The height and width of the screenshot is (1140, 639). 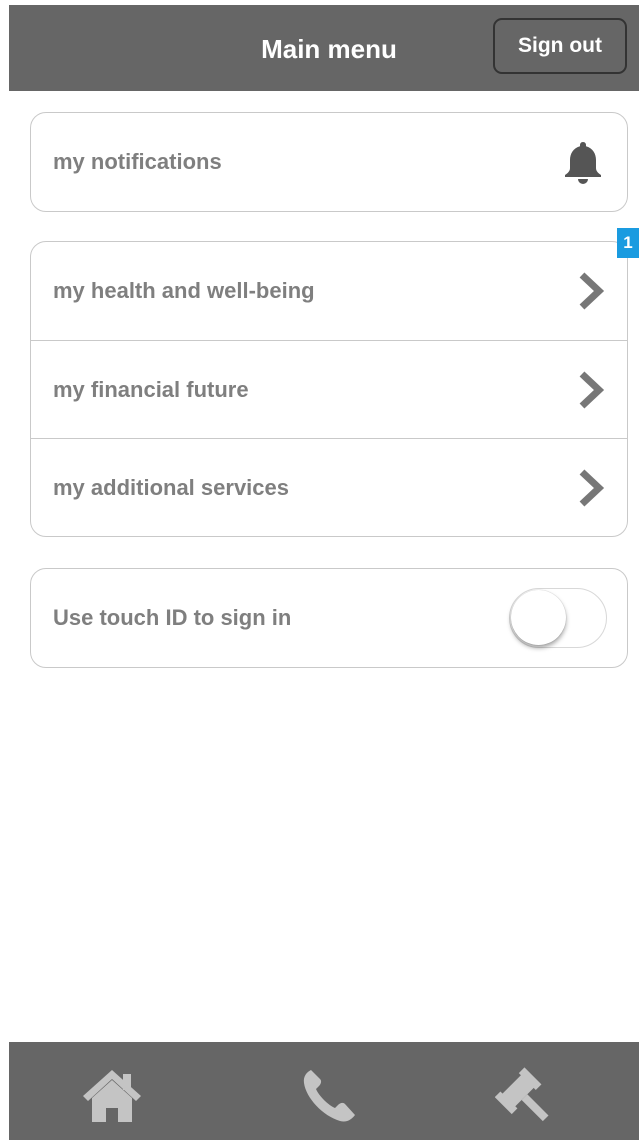 What do you see at coordinates (538, 617) in the screenshot?
I see `toggle-knob` at bounding box center [538, 617].